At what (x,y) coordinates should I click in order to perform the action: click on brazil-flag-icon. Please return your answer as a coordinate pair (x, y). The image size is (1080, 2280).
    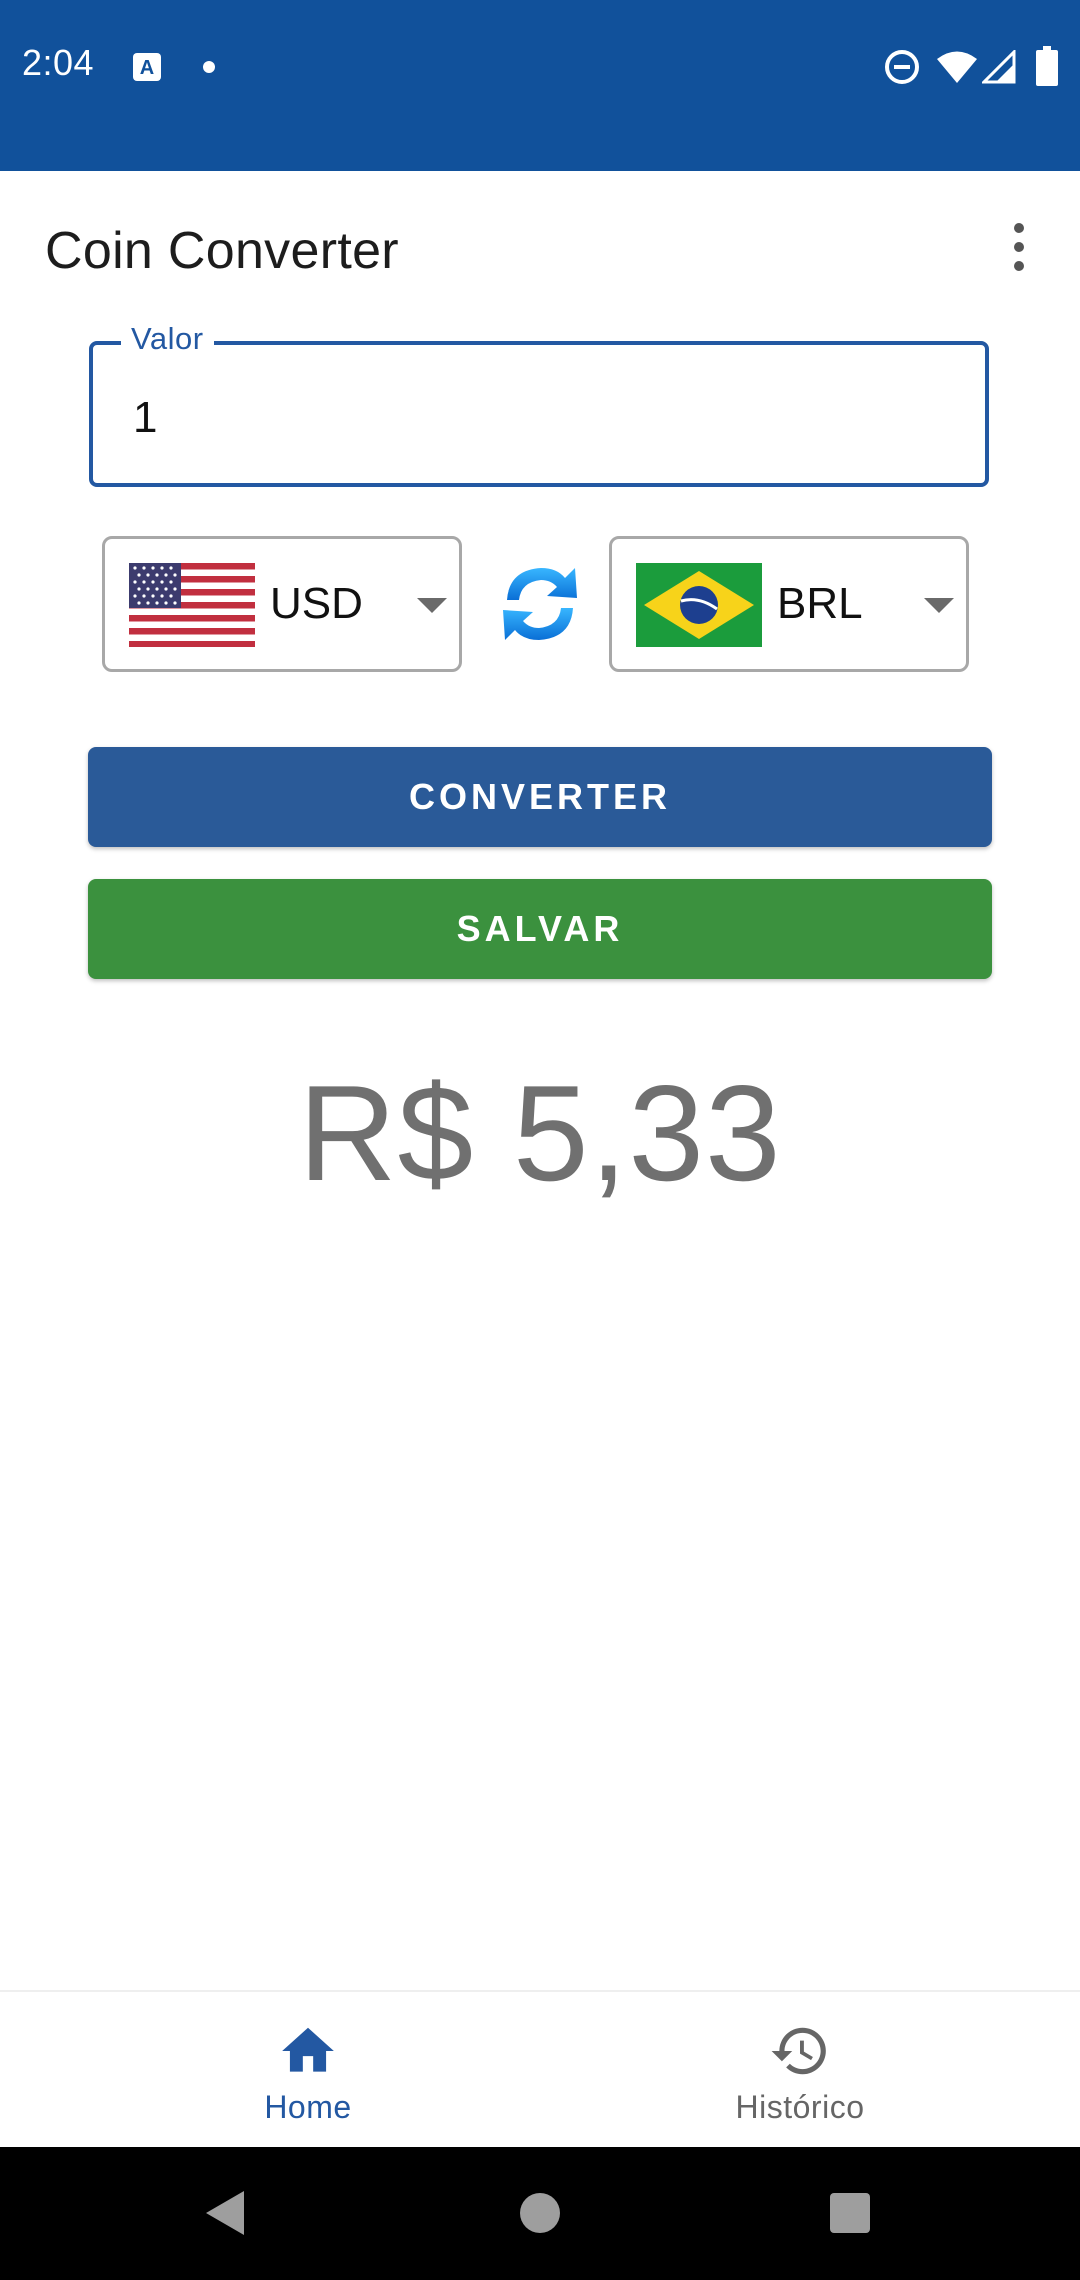
    Looking at the image, I should click on (699, 605).